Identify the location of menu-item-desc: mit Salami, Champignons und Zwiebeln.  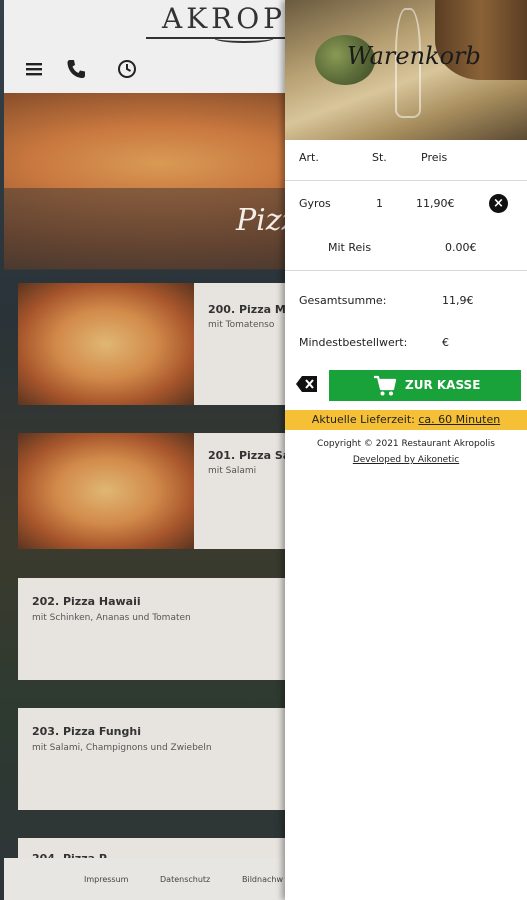
(122, 748).